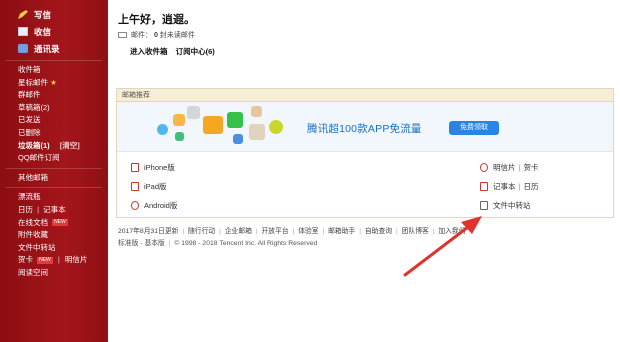 This screenshot has width=620, height=342. What do you see at coordinates (54, 158) in the screenshot?
I see `folder-qq-subs: QQ邮件订阅` at bounding box center [54, 158].